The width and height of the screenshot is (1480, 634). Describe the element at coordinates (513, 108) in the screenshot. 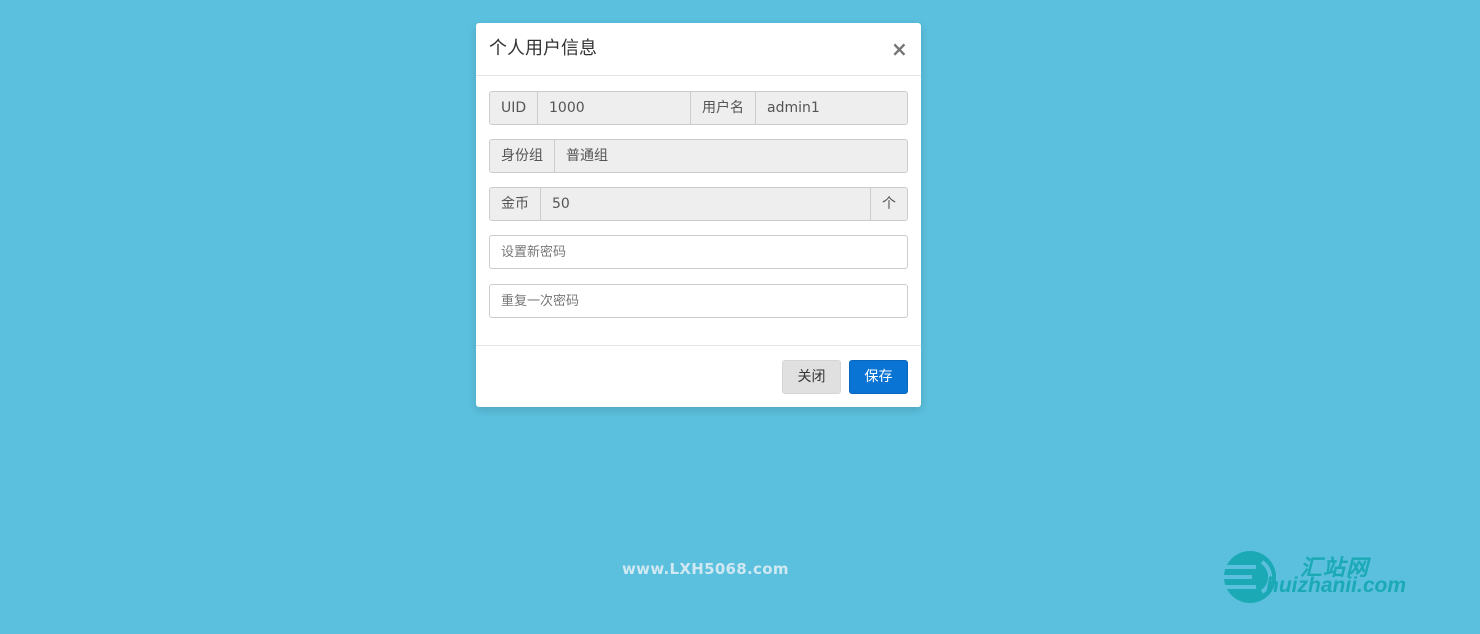

I see `uid-label: UID` at that location.